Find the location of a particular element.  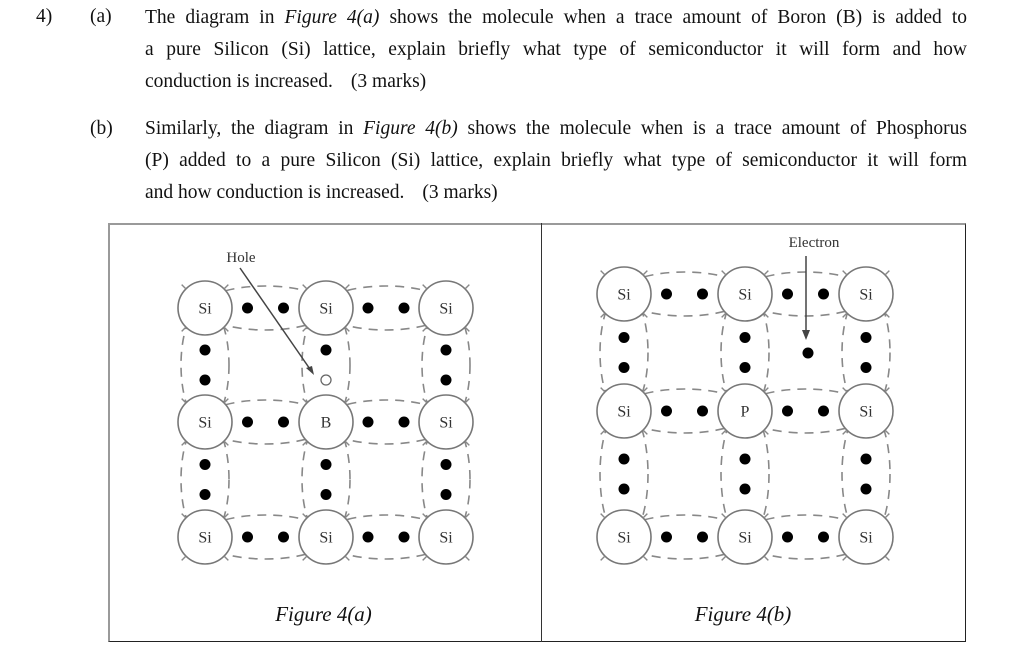

hole-label: Hole is located at coordinates (241, 258).